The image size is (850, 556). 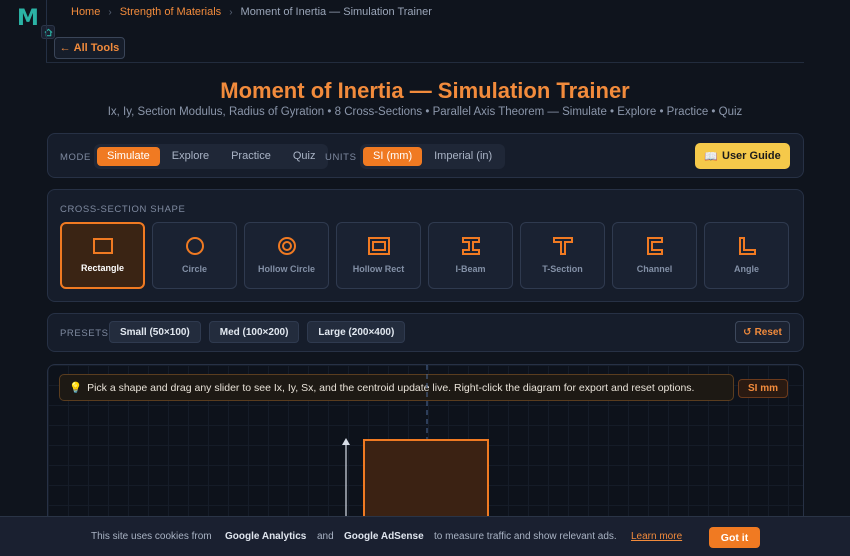 I want to click on user-guide-button: 📖 User Guide, so click(x=742, y=156).